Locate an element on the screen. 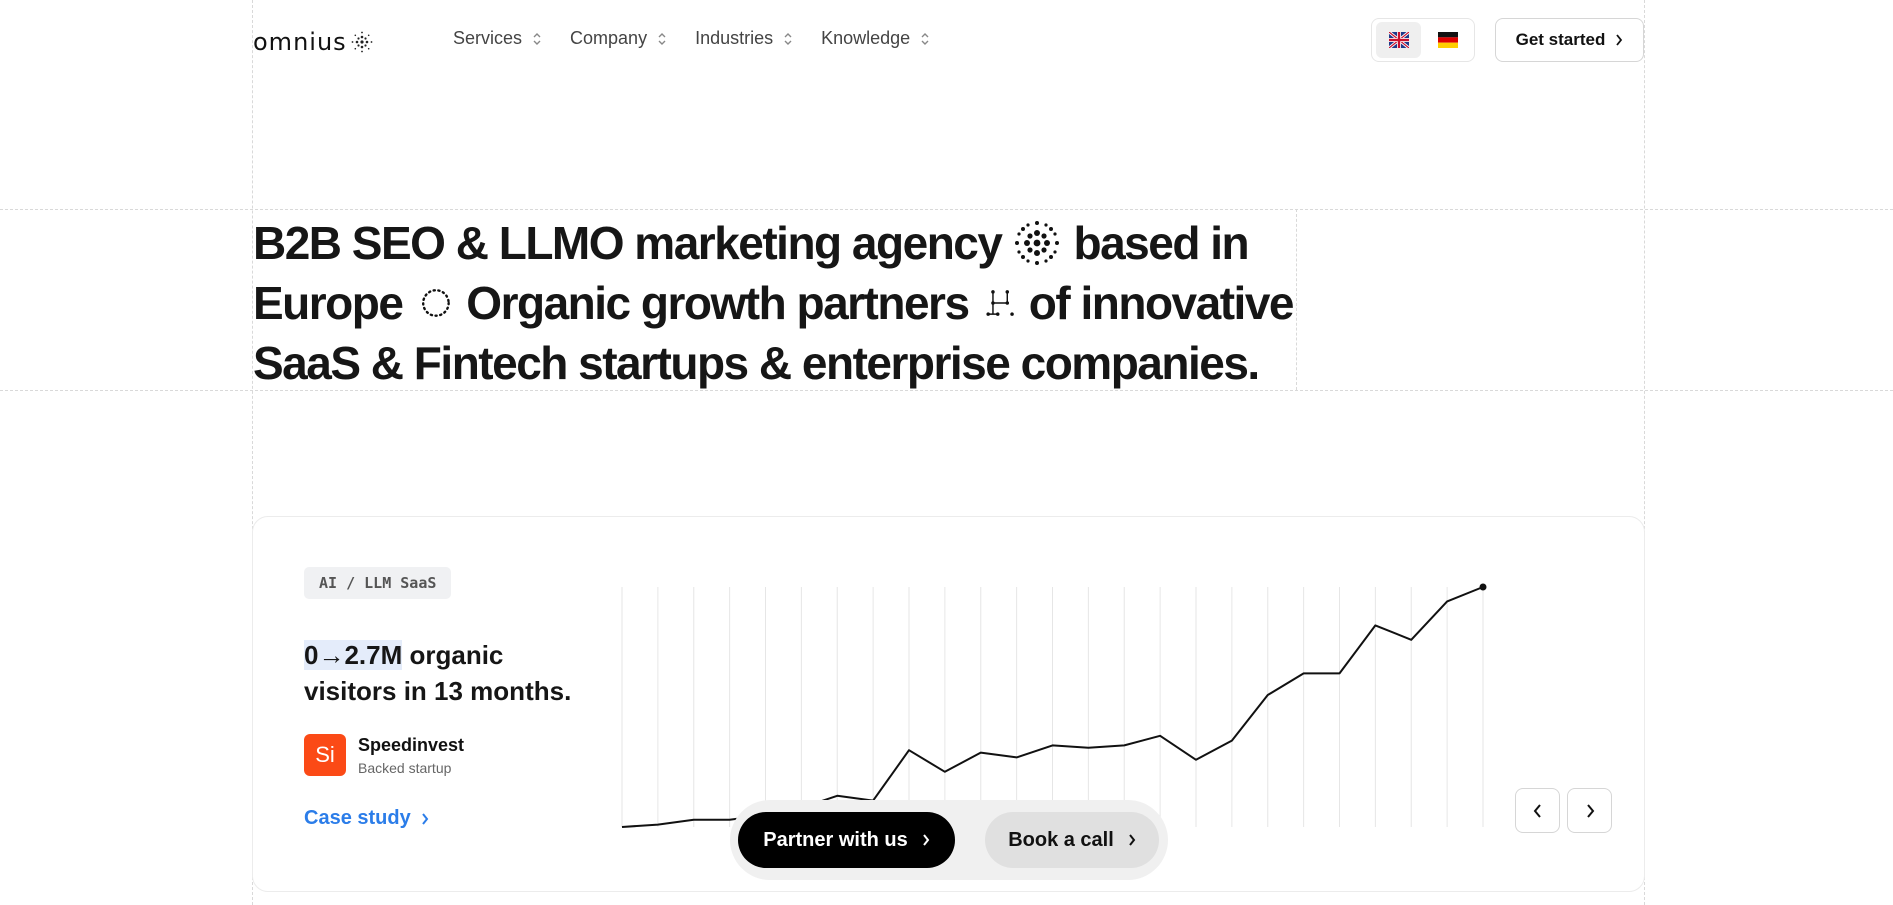  get-started-button: Get started is located at coordinates (1569, 40).